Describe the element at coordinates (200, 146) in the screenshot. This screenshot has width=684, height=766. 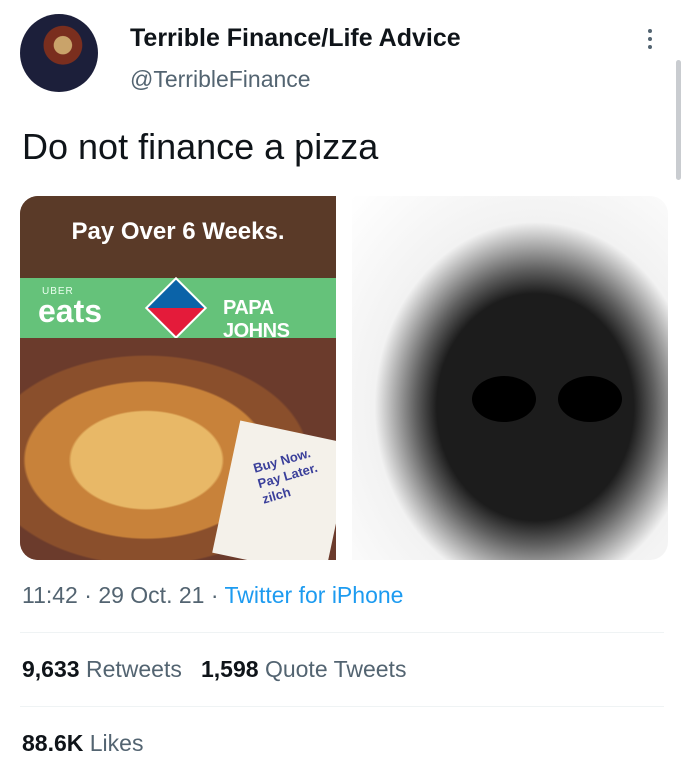
I see `tweet-text: Do not finance a pizza` at that location.